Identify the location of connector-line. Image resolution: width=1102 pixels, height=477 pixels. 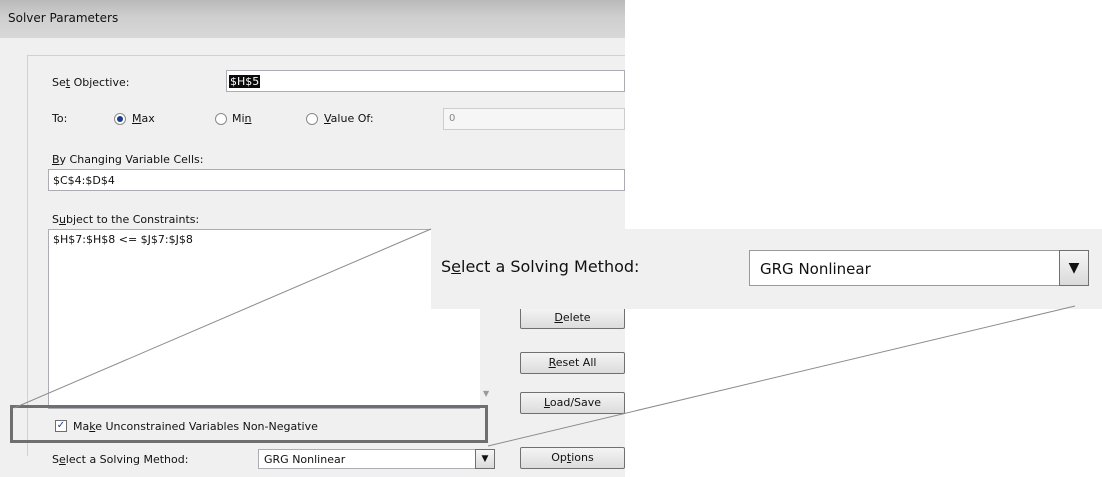
(222, 318).